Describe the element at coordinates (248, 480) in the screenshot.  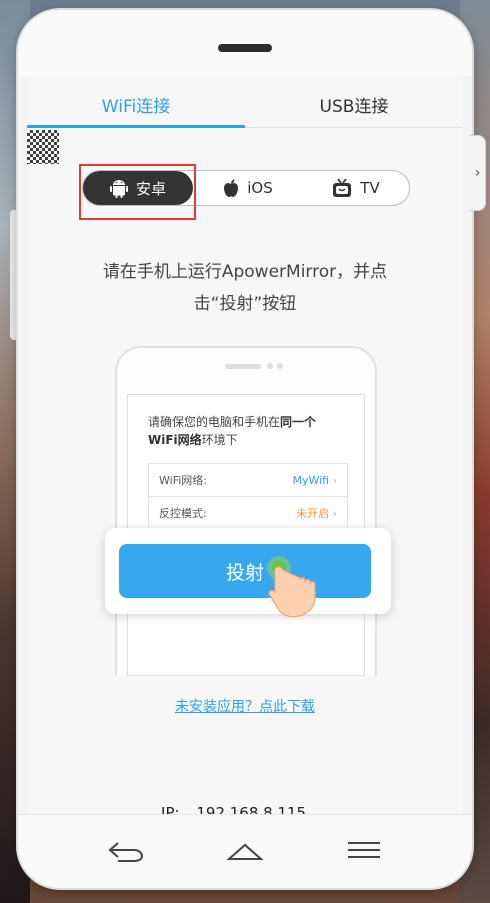
I see `mock-row-wifi: WiFi网络: MyWifi ›` at that location.